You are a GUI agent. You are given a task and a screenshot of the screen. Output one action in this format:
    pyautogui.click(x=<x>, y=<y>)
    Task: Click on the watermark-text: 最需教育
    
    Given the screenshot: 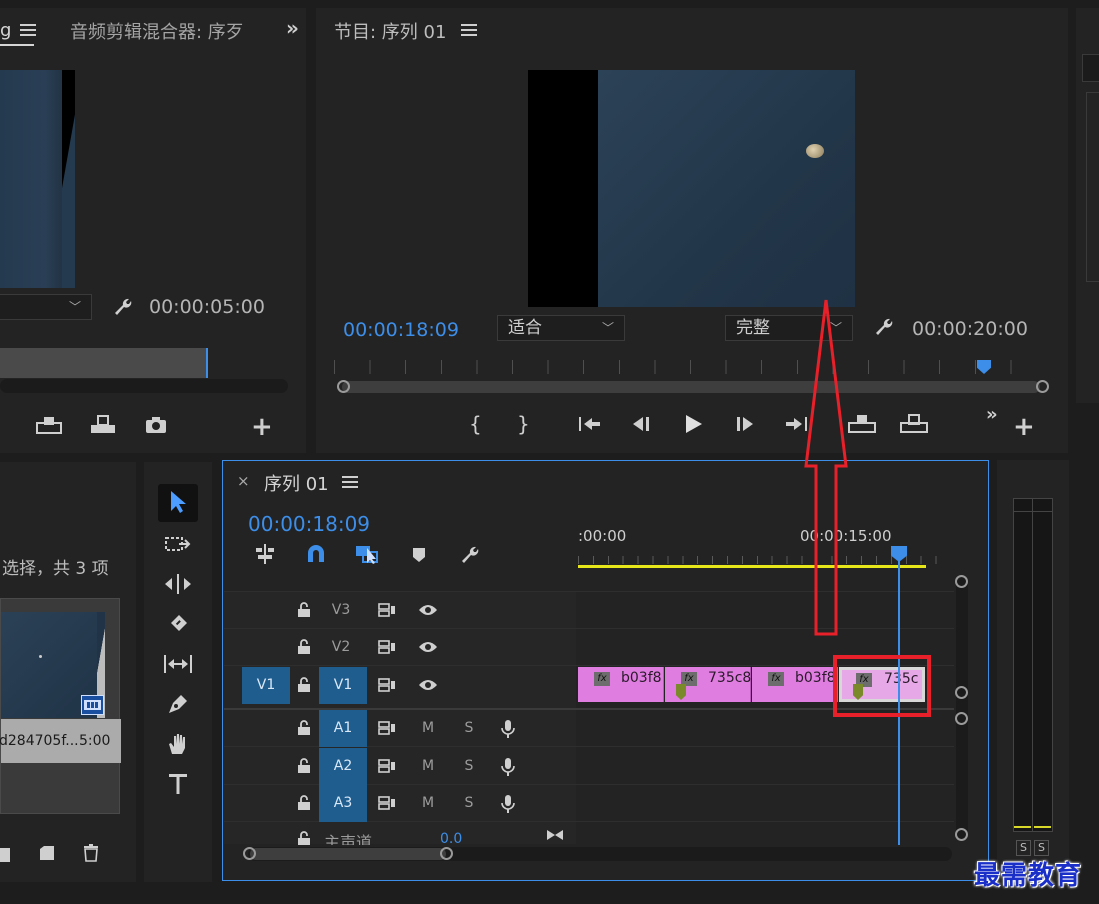 What is the action you would take?
    pyautogui.click(x=1028, y=876)
    